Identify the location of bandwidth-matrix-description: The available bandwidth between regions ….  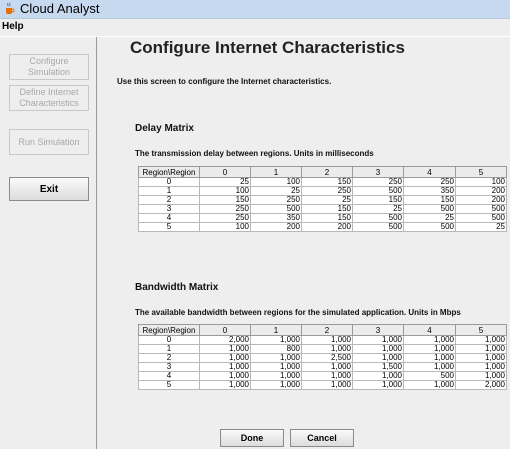
(298, 312).